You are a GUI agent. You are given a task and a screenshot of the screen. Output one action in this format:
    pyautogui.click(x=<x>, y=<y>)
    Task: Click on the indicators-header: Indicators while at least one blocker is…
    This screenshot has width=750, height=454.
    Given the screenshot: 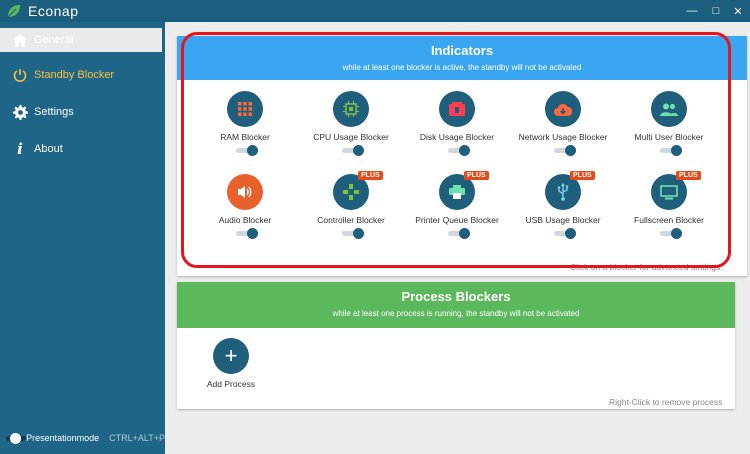 What is the action you would take?
    pyautogui.click(x=462, y=58)
    